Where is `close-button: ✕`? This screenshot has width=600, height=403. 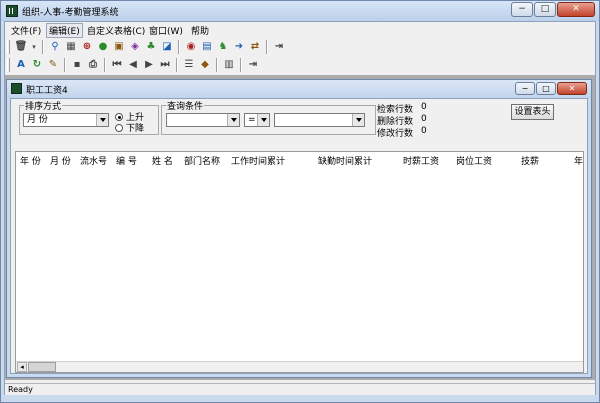 close-button: ✕ is located at coordinates (576, 9).